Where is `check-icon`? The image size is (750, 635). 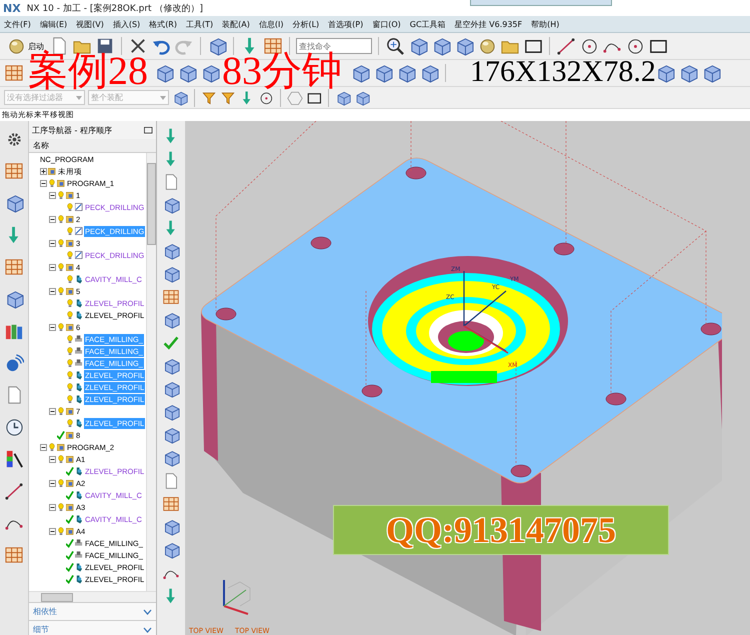 check-icon is located at coordinates (171, 343).